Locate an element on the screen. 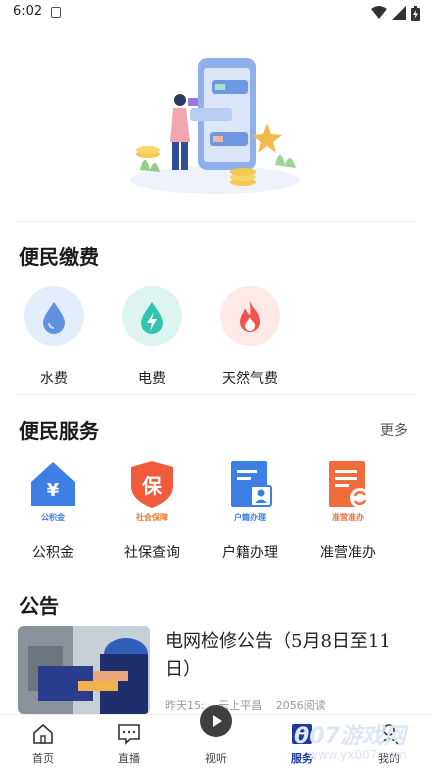 The width and height of the screenshot is (432, 768). housing-fund-label: 公积金 is located at coordinates (53, 553).